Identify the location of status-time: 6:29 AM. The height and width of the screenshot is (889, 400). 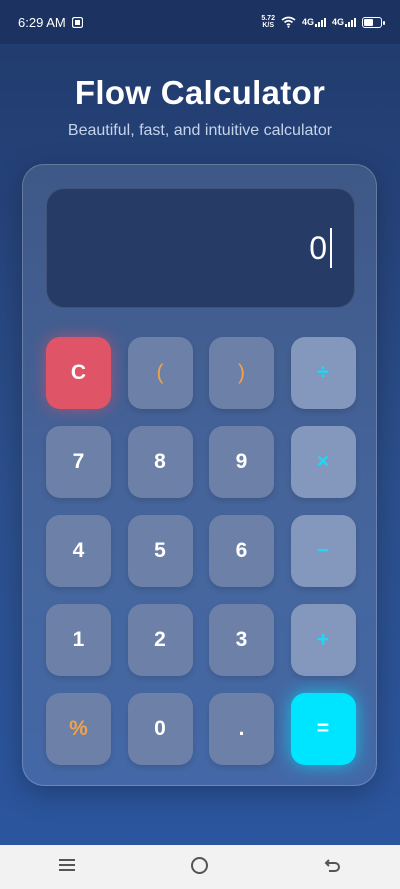
(42, 22).